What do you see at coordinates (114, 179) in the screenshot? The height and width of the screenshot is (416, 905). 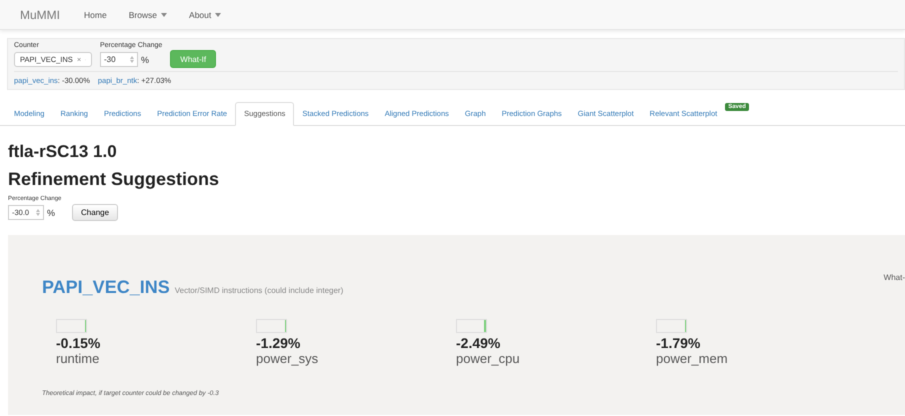 I see `section-heading: Refinement Suggestions` at bounding box center [114, 179].